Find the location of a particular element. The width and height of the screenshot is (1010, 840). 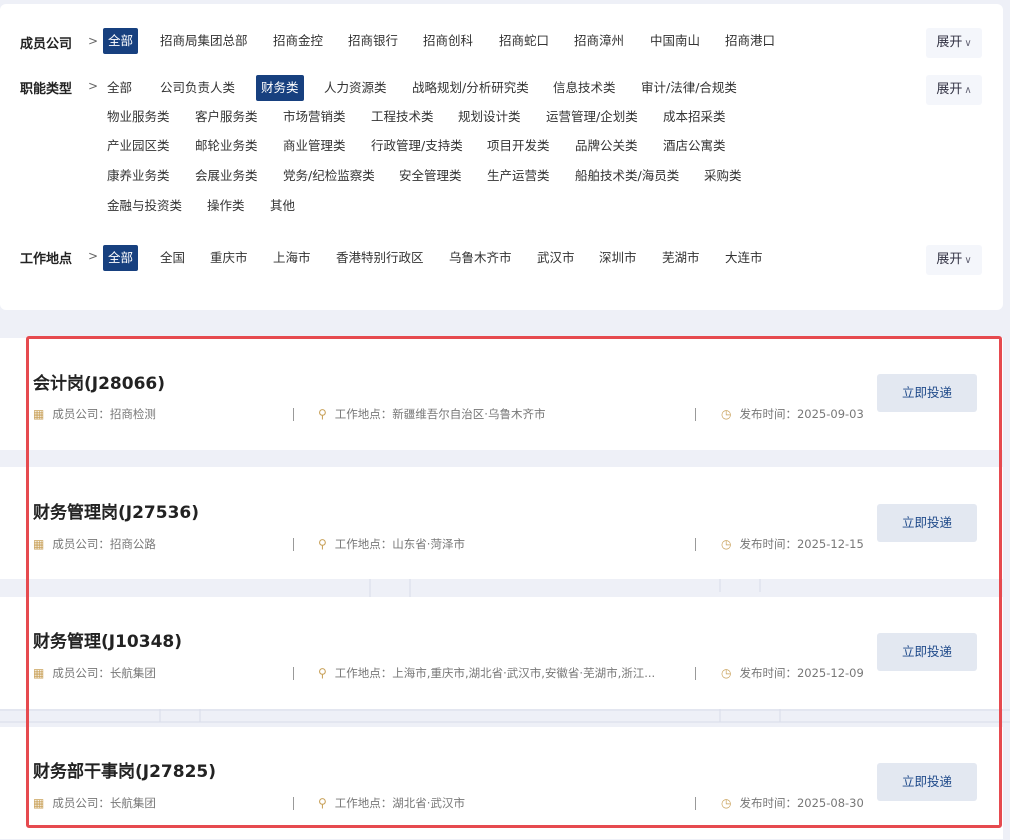

job-title: 财务管理岗(J27536) is located at coordinates (116, 510).